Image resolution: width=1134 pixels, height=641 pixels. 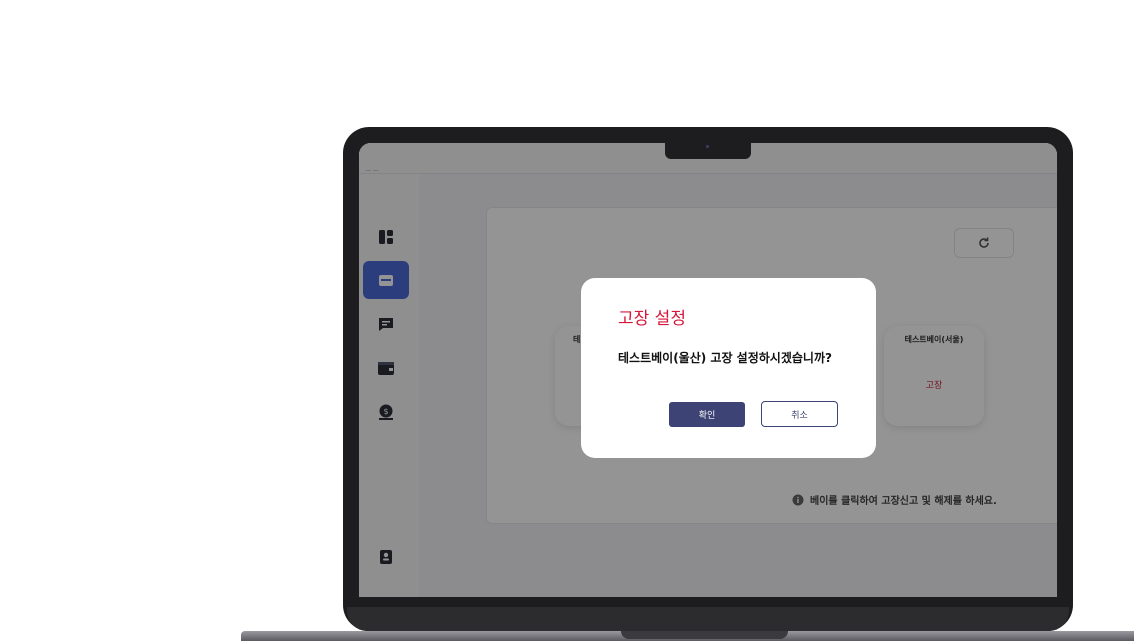 What do you see at coordinates (799, 414) in the screenshot?
I see `cancel-button: 취소` at bounding box center [799, 414].